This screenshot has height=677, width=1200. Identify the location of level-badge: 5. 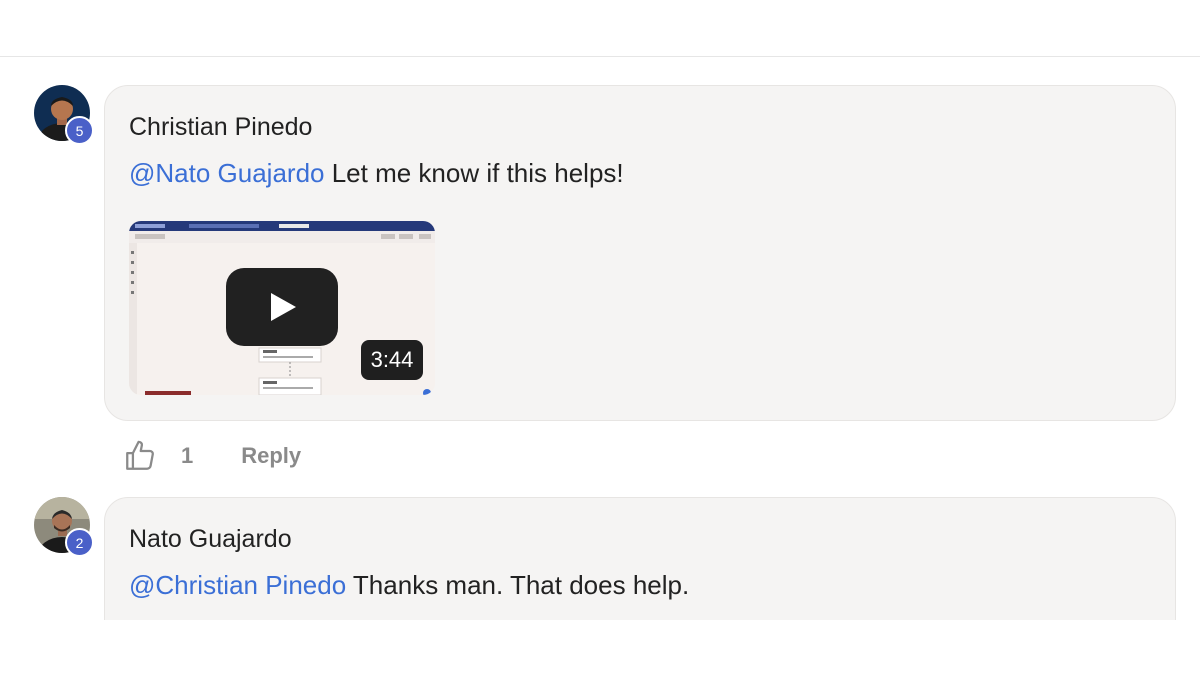
(79, 130).